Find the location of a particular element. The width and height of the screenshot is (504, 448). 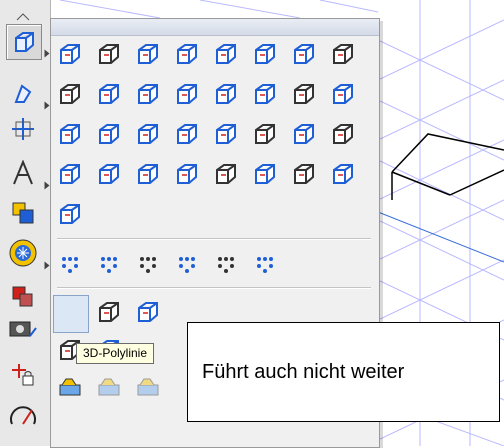

barrel-icon is located at coordinates (187, 174).